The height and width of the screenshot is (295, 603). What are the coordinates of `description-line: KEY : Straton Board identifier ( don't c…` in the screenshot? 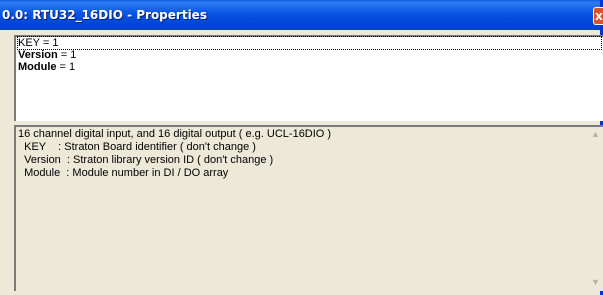 It's located at (137, 147).